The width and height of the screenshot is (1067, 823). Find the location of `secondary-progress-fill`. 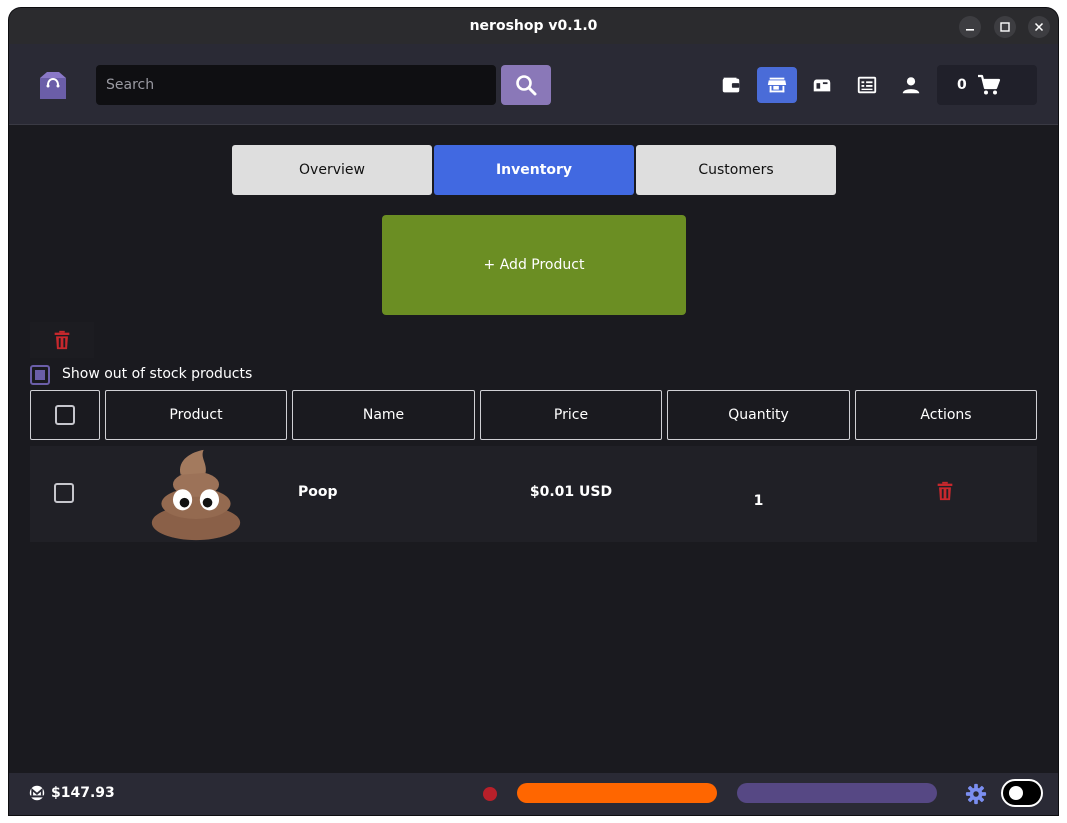

secondary-progress-fill is located at coordinates (837, 793).